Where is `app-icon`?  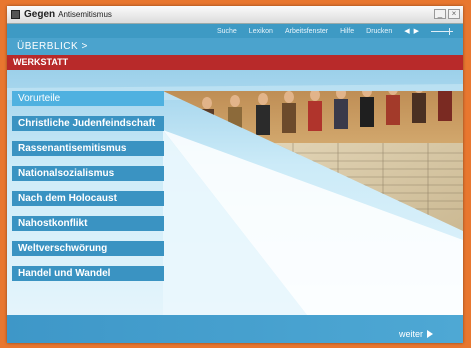 app-icon is located at coordinates (15, 14).